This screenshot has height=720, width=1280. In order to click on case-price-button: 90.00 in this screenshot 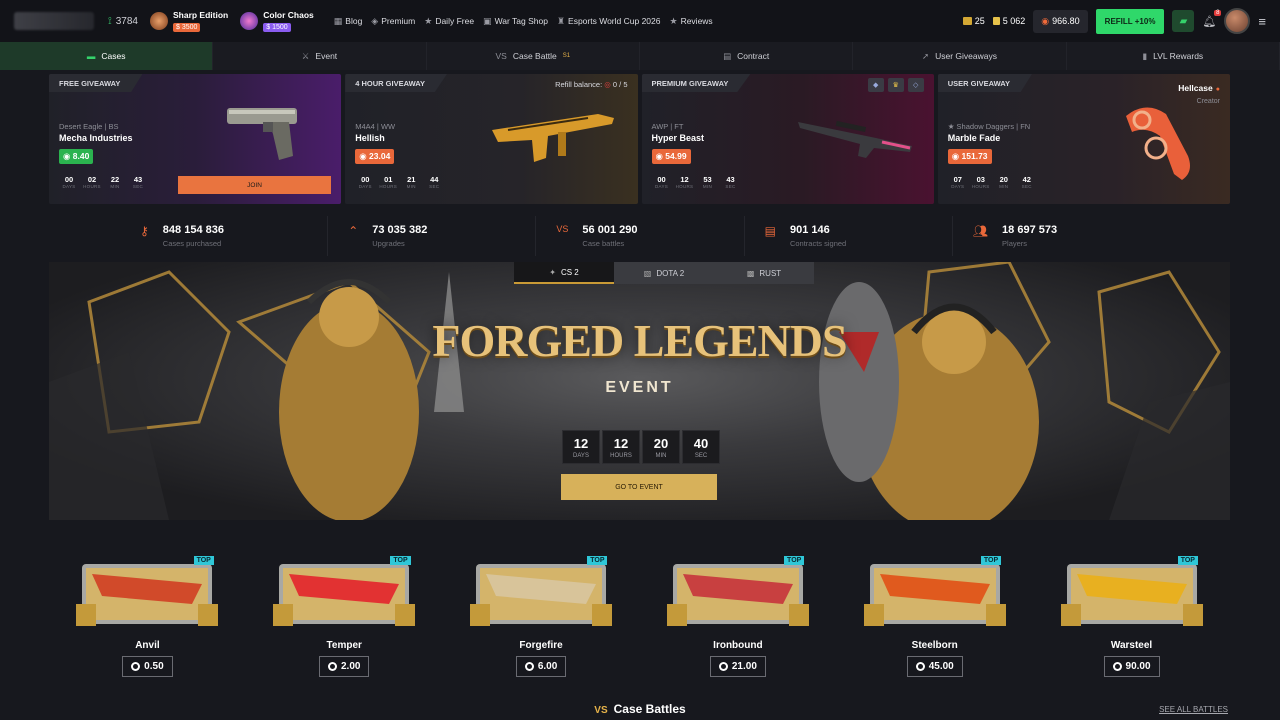, I will do `click(1131, 666)`.